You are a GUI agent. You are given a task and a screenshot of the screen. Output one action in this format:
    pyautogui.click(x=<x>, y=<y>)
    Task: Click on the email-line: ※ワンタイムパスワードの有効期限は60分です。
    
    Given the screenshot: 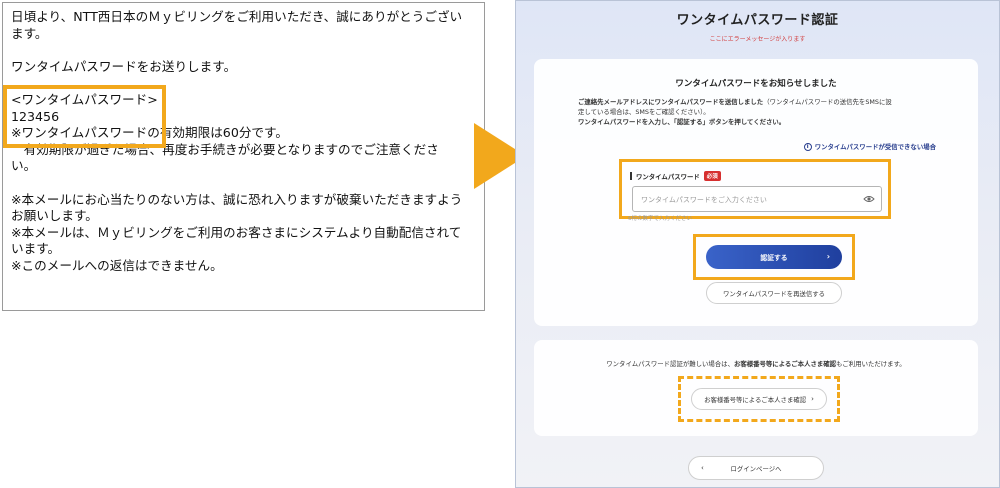 What is the action you would take?
    pyautogui.click(x=149, y=133)
    